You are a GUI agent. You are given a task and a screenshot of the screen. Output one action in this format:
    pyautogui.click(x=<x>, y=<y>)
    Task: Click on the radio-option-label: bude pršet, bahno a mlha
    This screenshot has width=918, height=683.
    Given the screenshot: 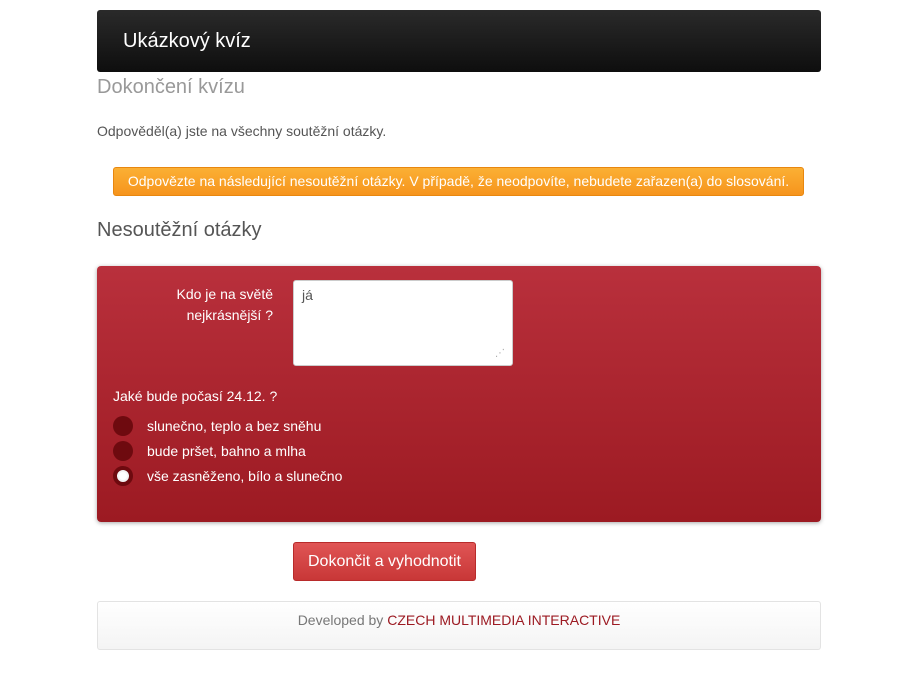 What is the action you would take?
    pyautogui.click(x=226, y=451)
    